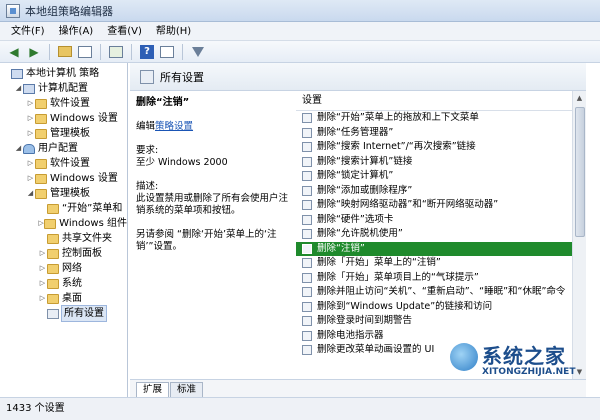  I want to click on tree-item: ▷ 控制面板, so click(63, 253).